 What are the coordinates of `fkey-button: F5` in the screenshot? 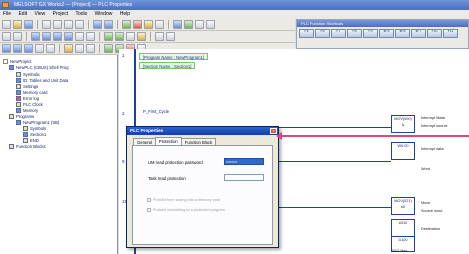 It's located at (306, 33).